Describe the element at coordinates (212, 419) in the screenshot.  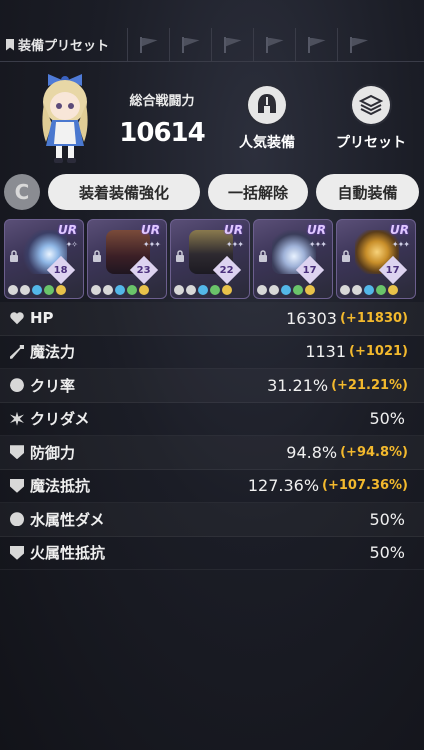
I see `stat-row-crit-damage: クリダメ 50%` at that location.